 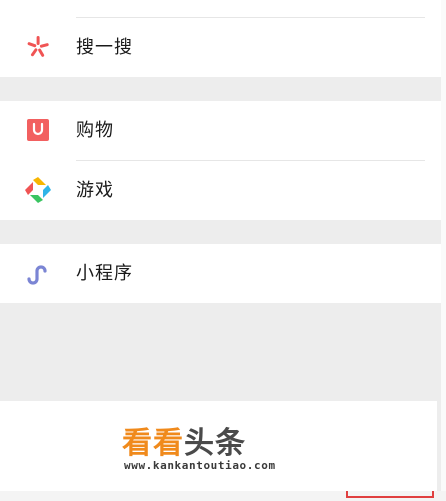 What do you see at coordinates (220, 47) in the screenshot?
I see `menu-item-search: 搜一搜` at bounding box center [220, 47].